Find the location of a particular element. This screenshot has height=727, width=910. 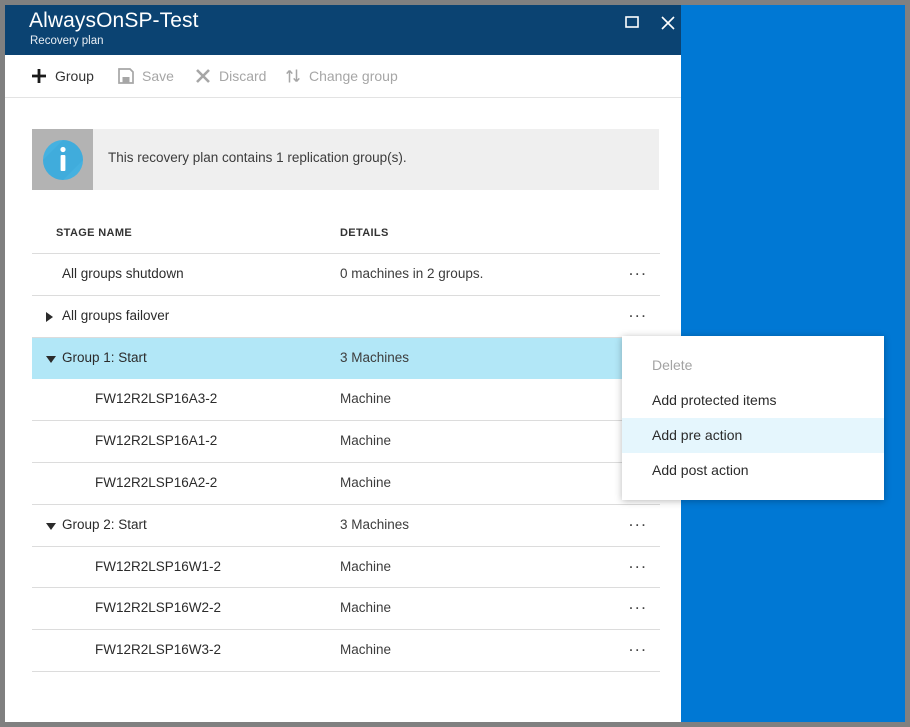

menu-item-delete: Delete is located at coordinates (672, 365).